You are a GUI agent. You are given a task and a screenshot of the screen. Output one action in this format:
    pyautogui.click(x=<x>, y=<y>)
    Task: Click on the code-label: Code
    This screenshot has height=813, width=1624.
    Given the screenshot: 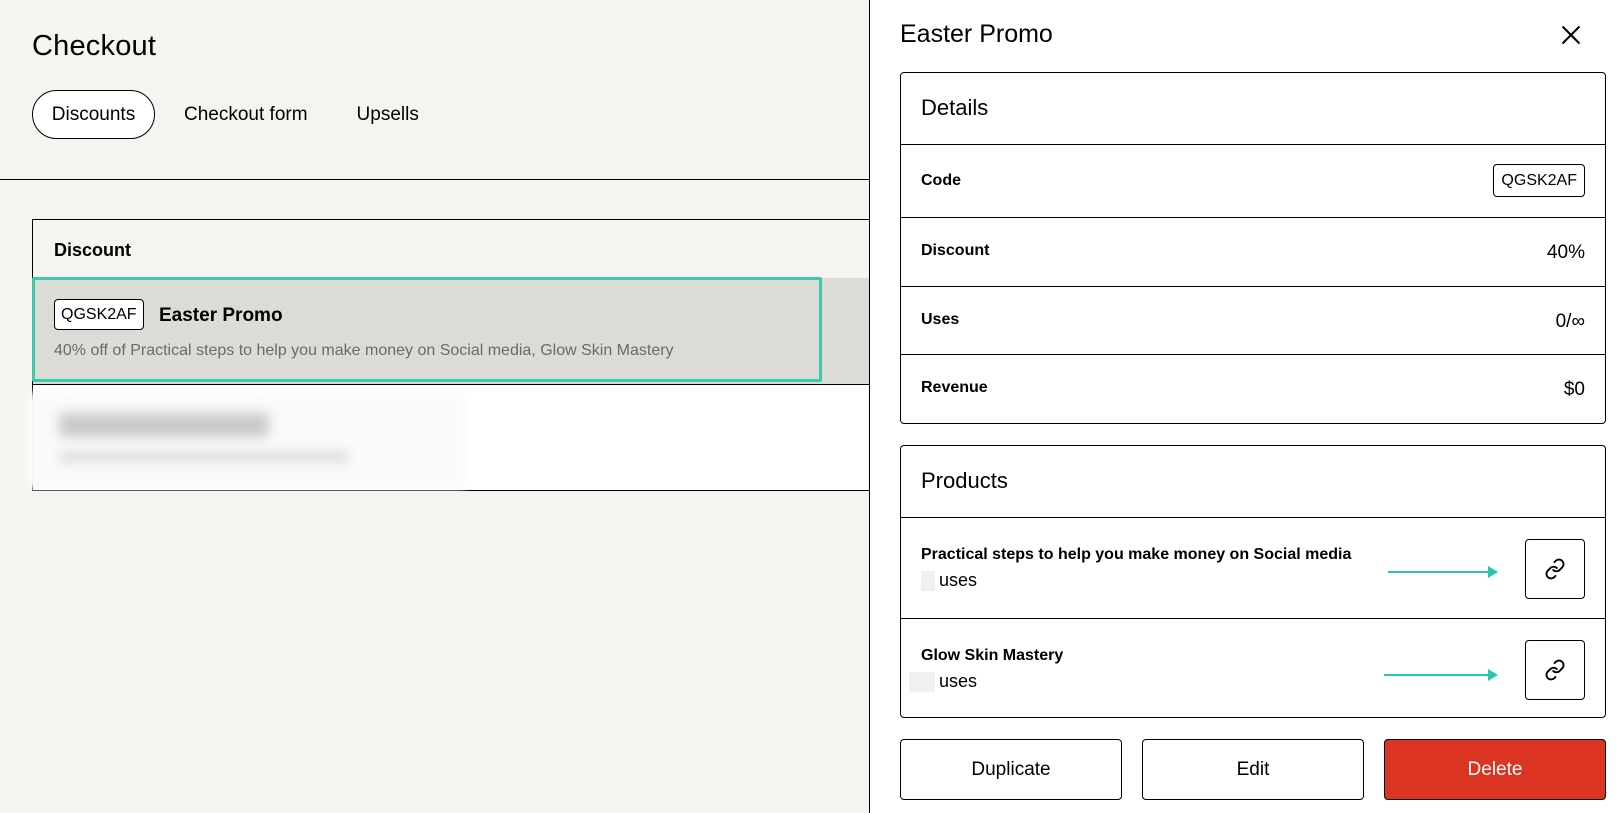 What is the action you would take?
    pyautogui.click(x=941, y=180)
    